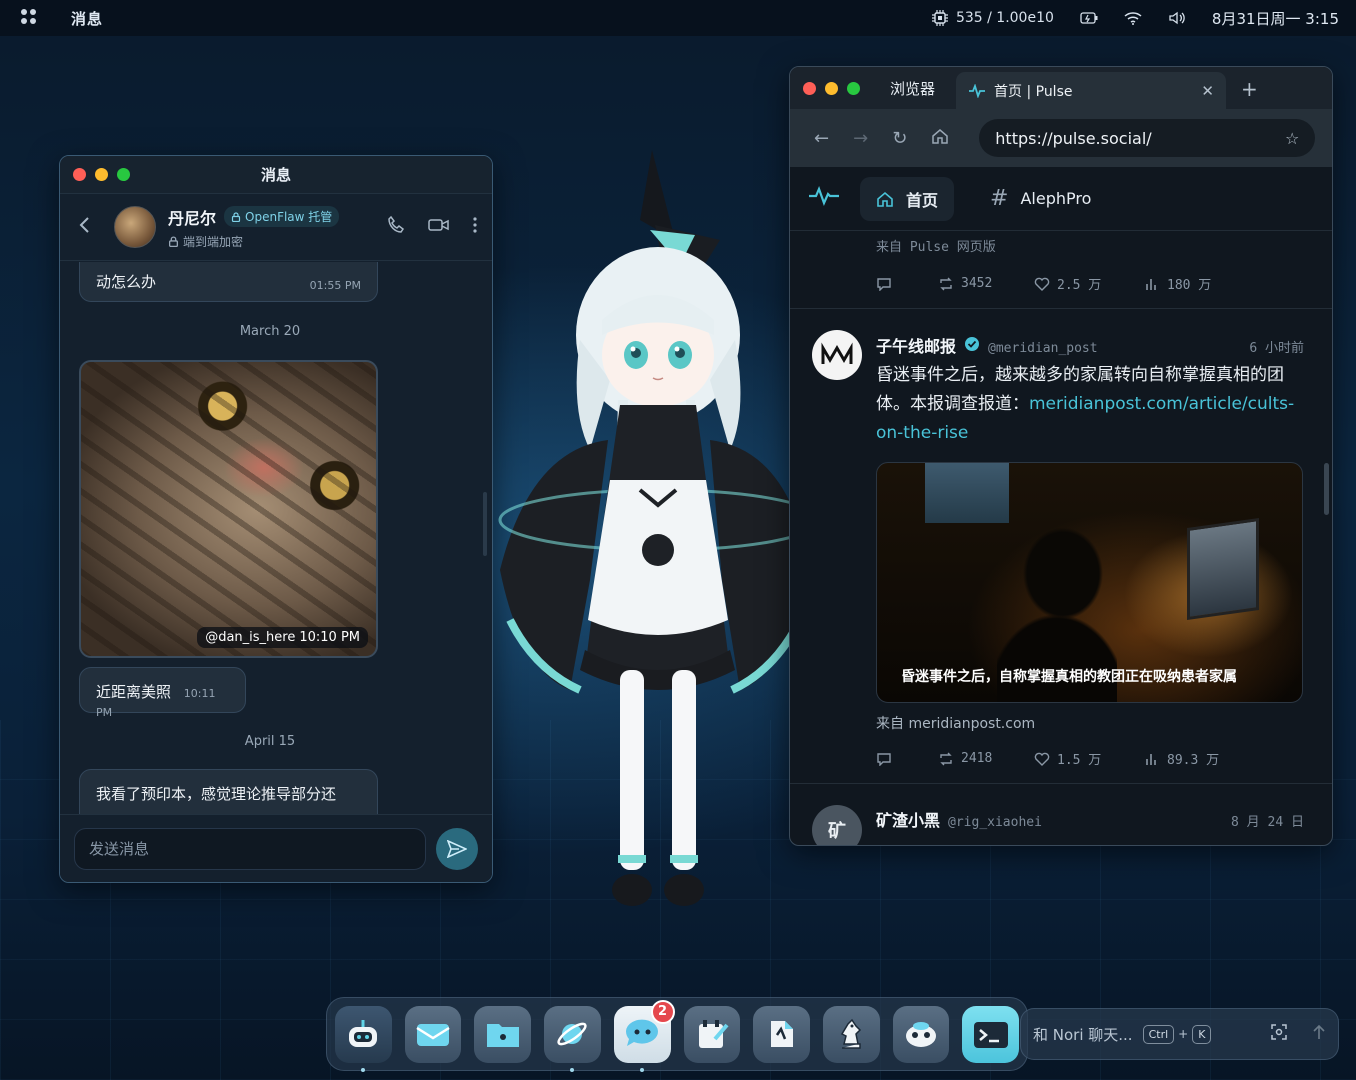  What do you see at coordinates (837, 355) in the screenshot?
I see `post-avatar` at bounding box center [837, 355].